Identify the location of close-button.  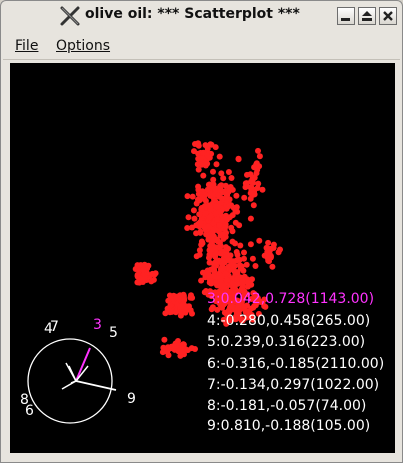
(388, 16).